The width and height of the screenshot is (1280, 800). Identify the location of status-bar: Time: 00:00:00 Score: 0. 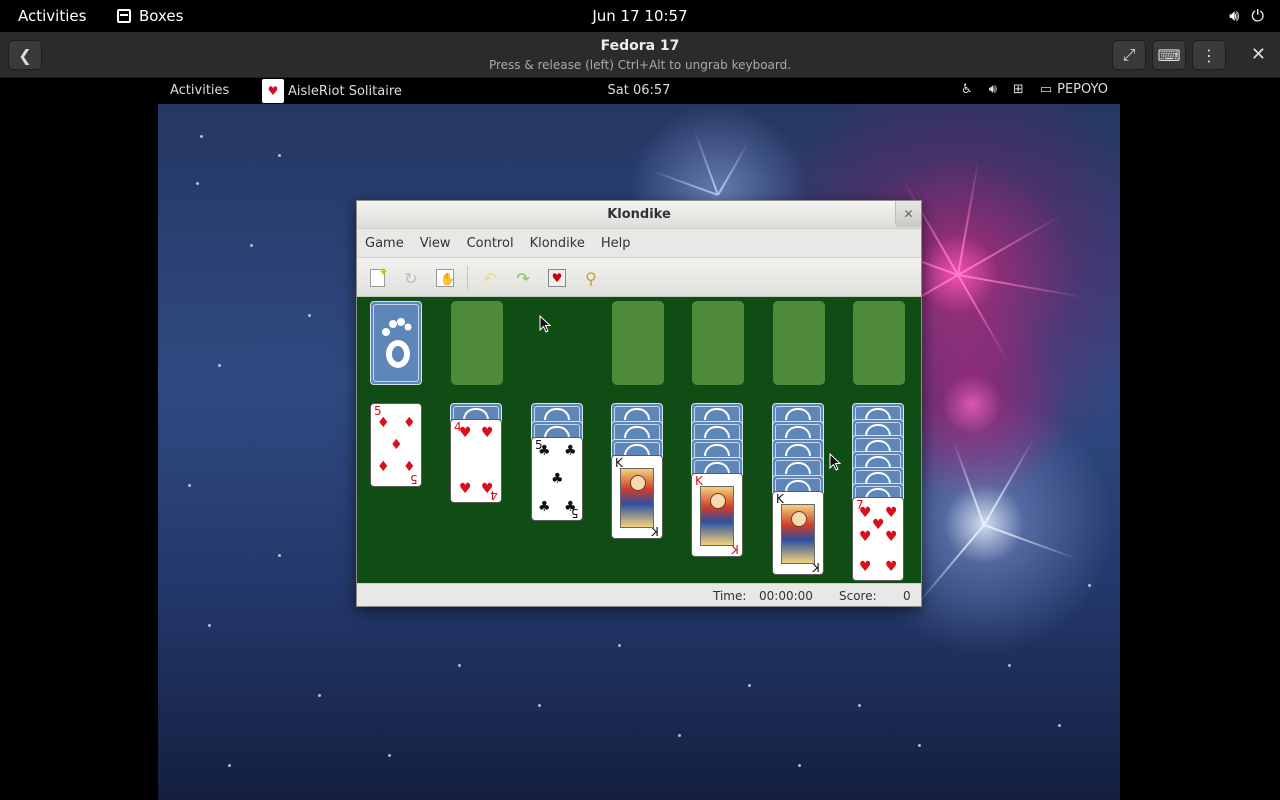
(639, 594).